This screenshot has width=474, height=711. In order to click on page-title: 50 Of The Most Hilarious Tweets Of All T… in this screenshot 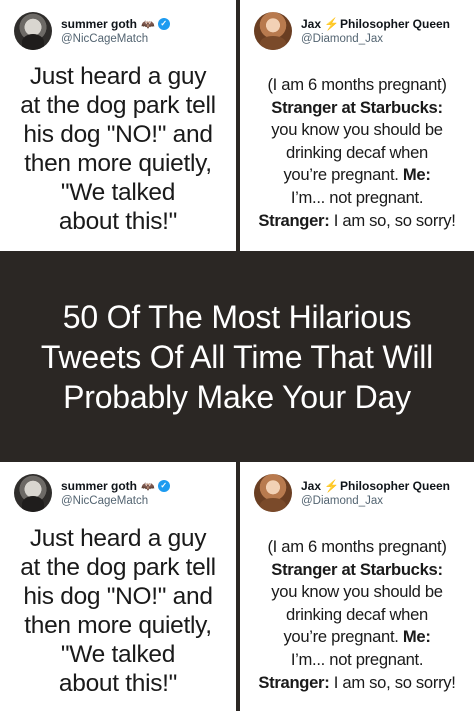, I will do `click(237, 356)`.